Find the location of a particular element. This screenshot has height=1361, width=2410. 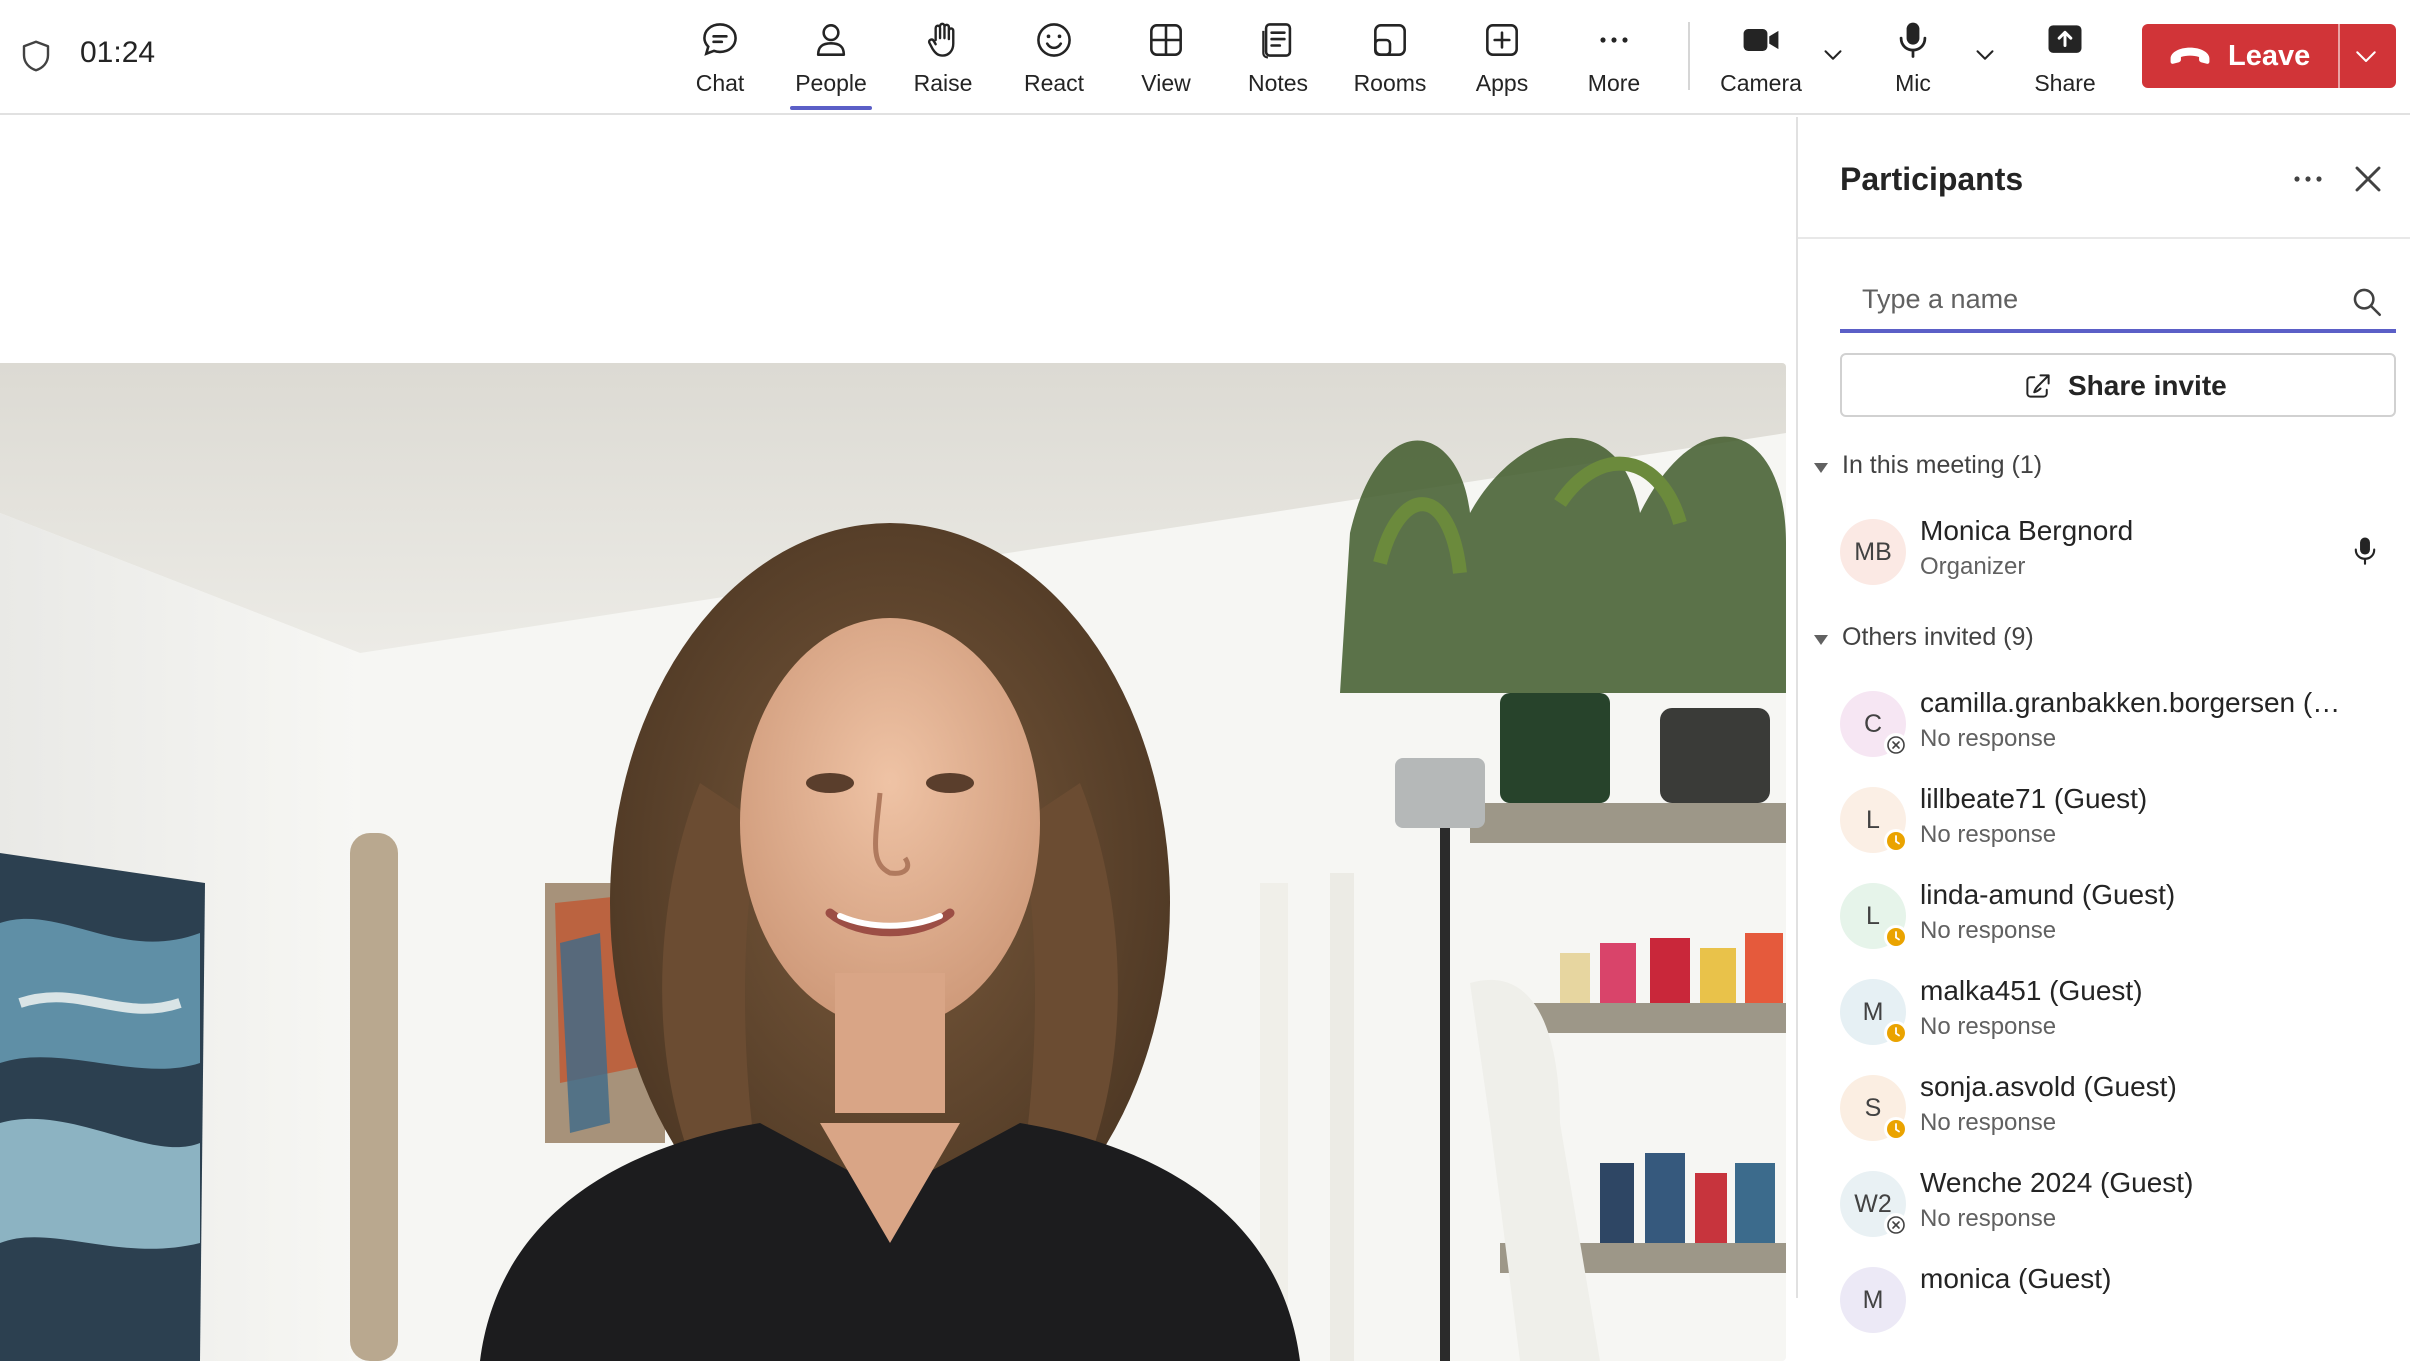

chat-label: Chat is located at coordinates (720, 83).